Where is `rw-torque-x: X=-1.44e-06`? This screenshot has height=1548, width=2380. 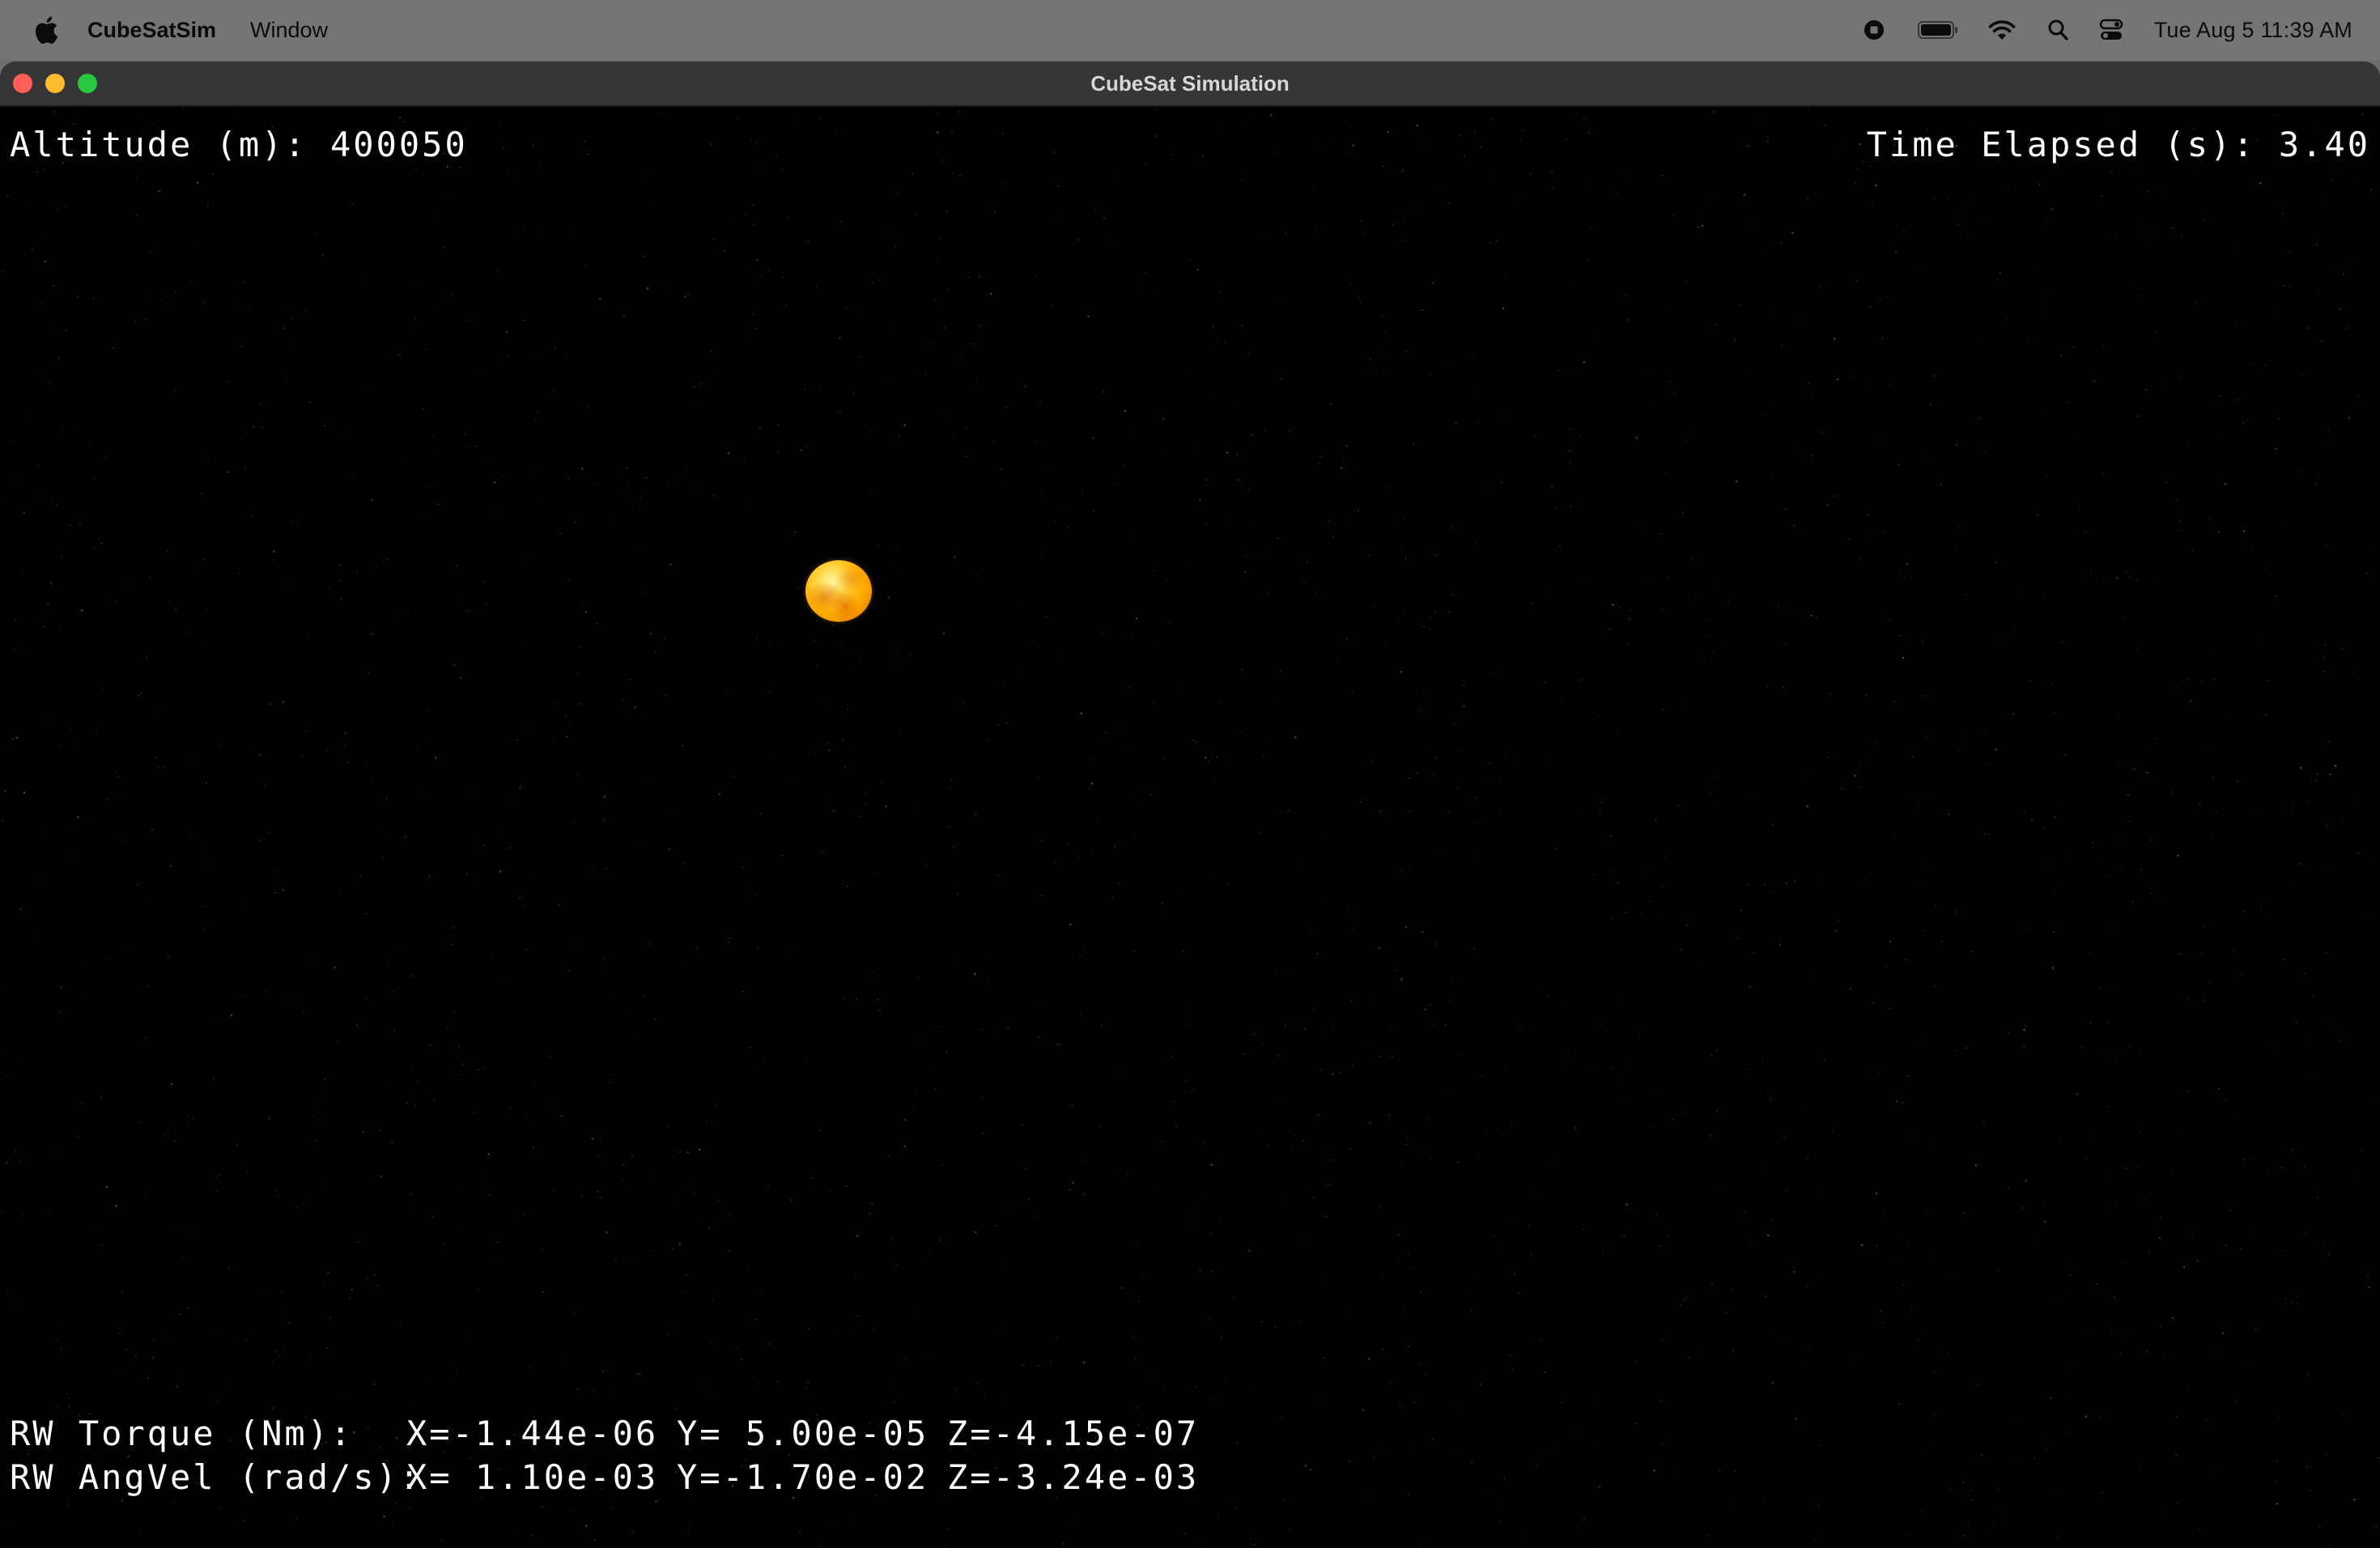 rw-torque-x: X=-1.44e-06 is located at coordinates (533, 1434).